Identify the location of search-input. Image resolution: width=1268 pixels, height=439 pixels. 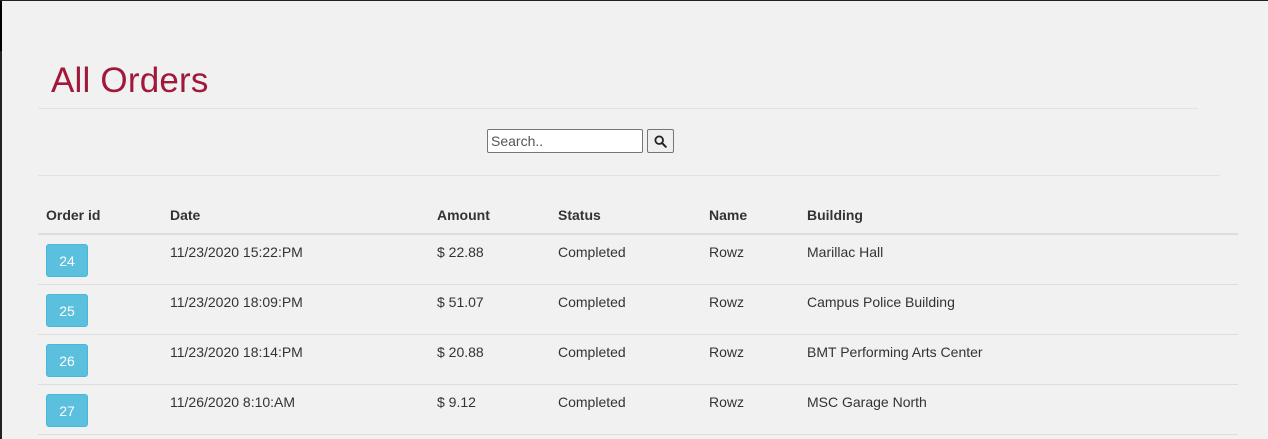
(565, 141).